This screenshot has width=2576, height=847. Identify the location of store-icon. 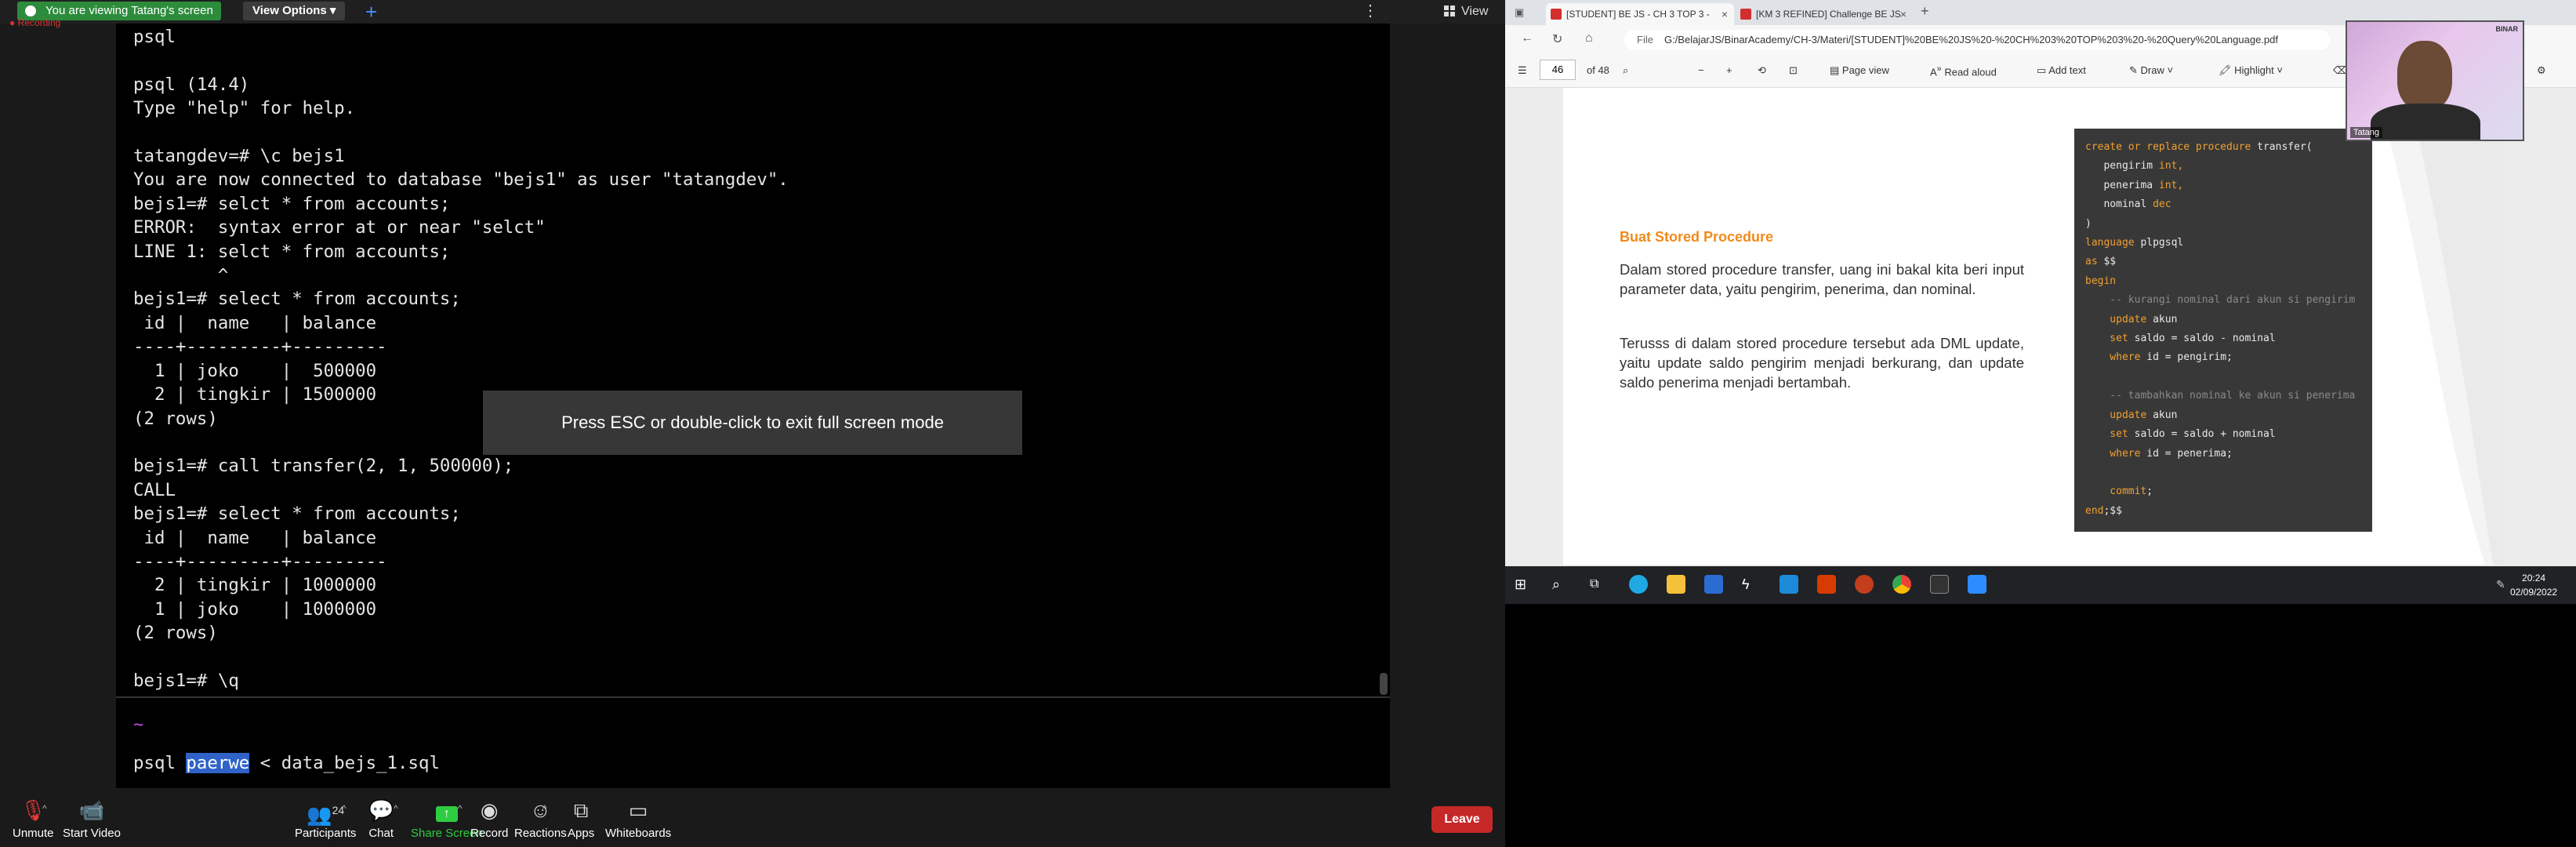
(1714, 584).